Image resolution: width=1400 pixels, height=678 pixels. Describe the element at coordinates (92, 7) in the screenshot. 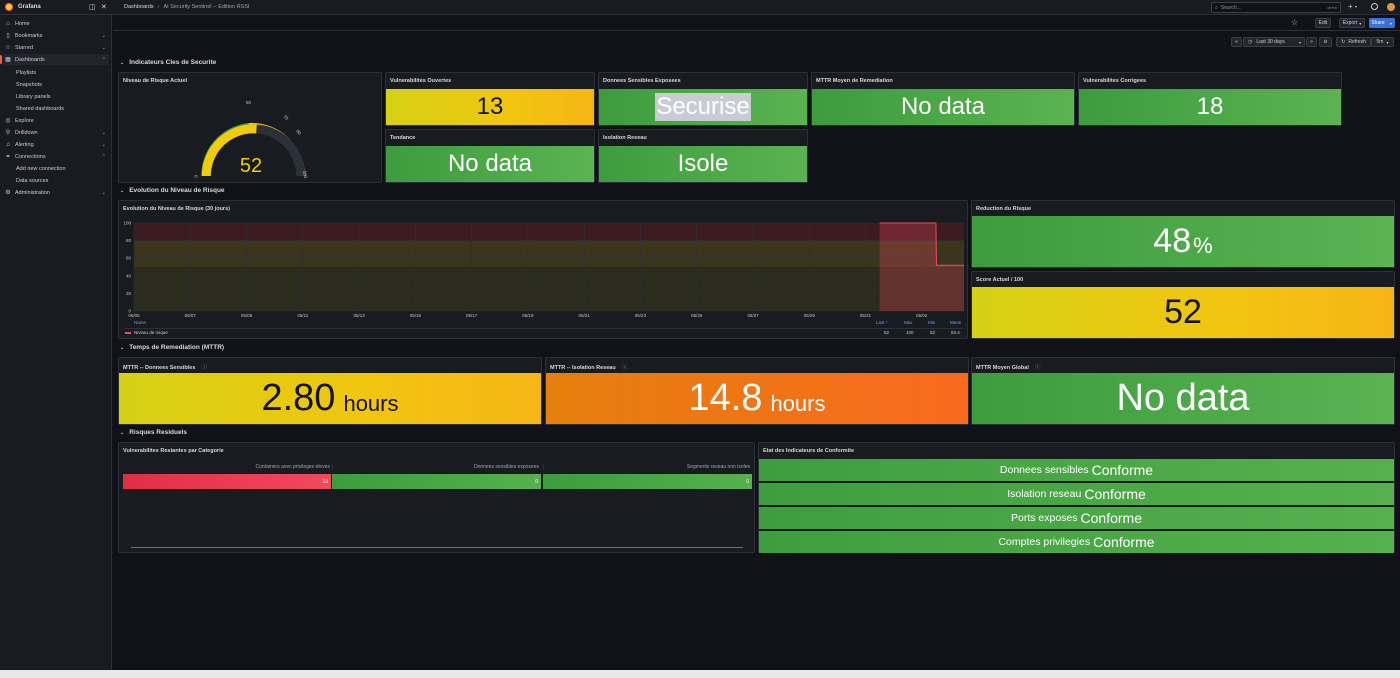

I see `dock-menu-icon: ◫` at that location.